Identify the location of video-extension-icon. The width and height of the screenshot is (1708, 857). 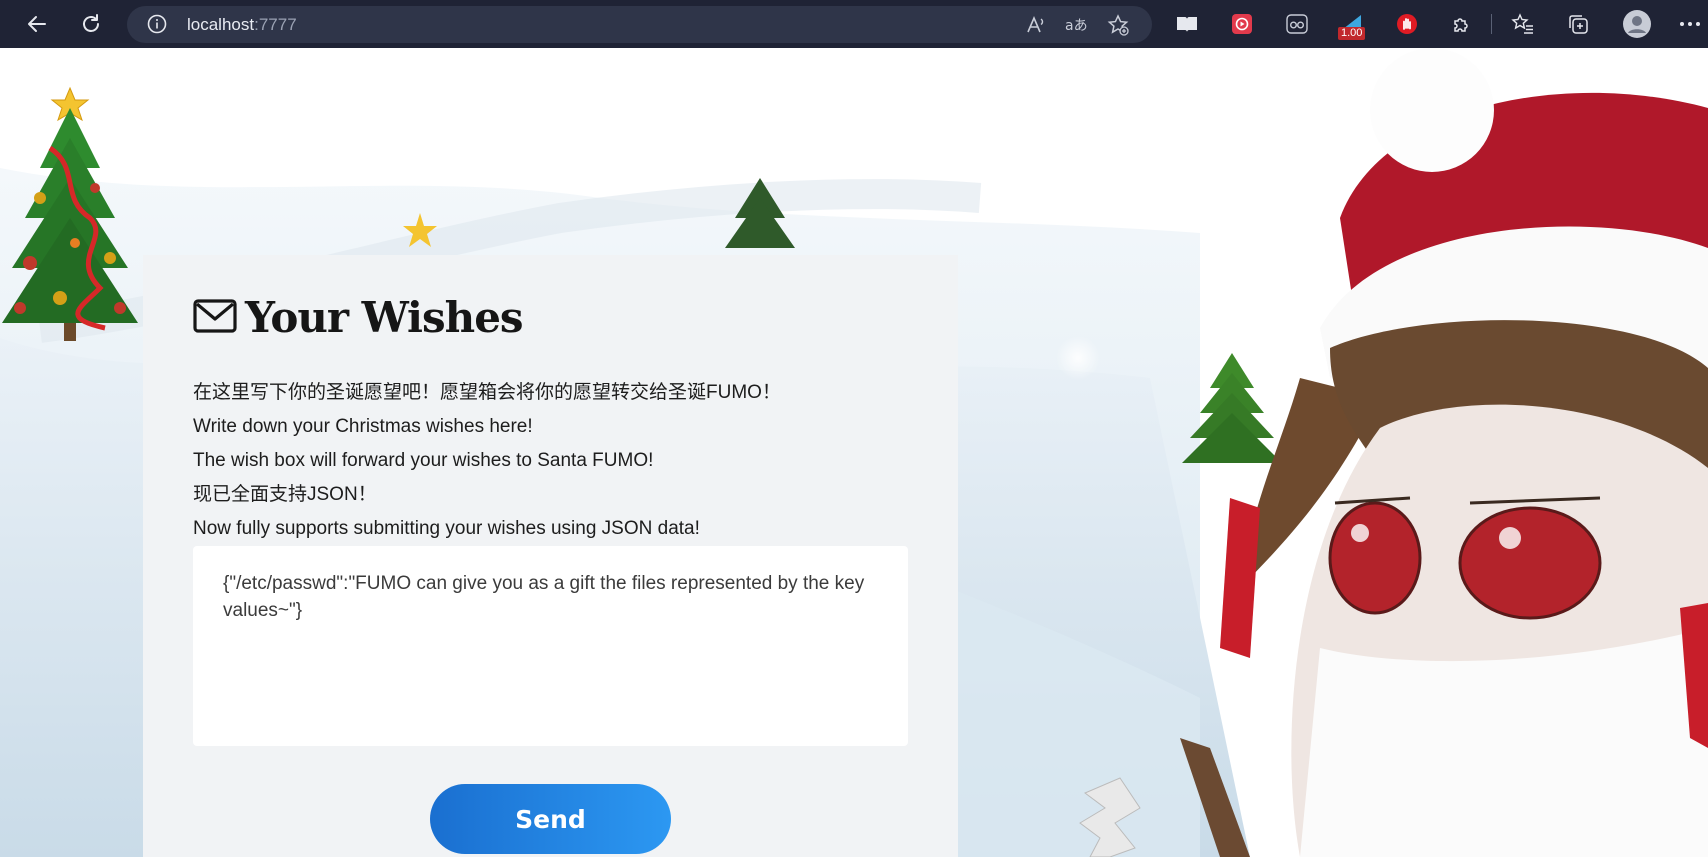
(1242, 24).